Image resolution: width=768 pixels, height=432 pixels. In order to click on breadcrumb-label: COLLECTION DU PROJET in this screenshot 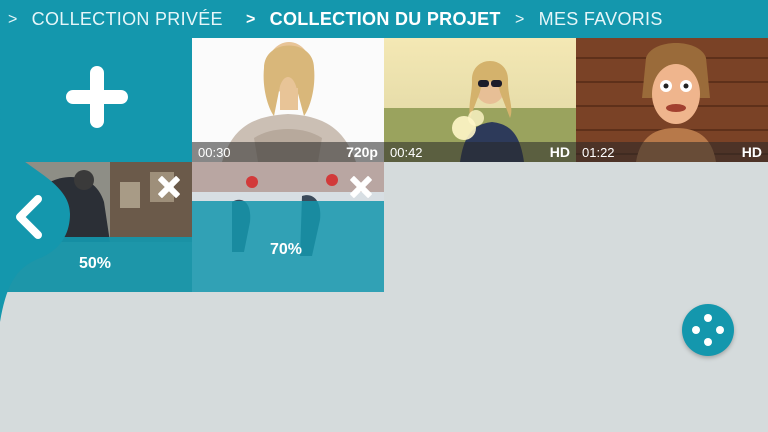, I will do `click(385, 19)`.